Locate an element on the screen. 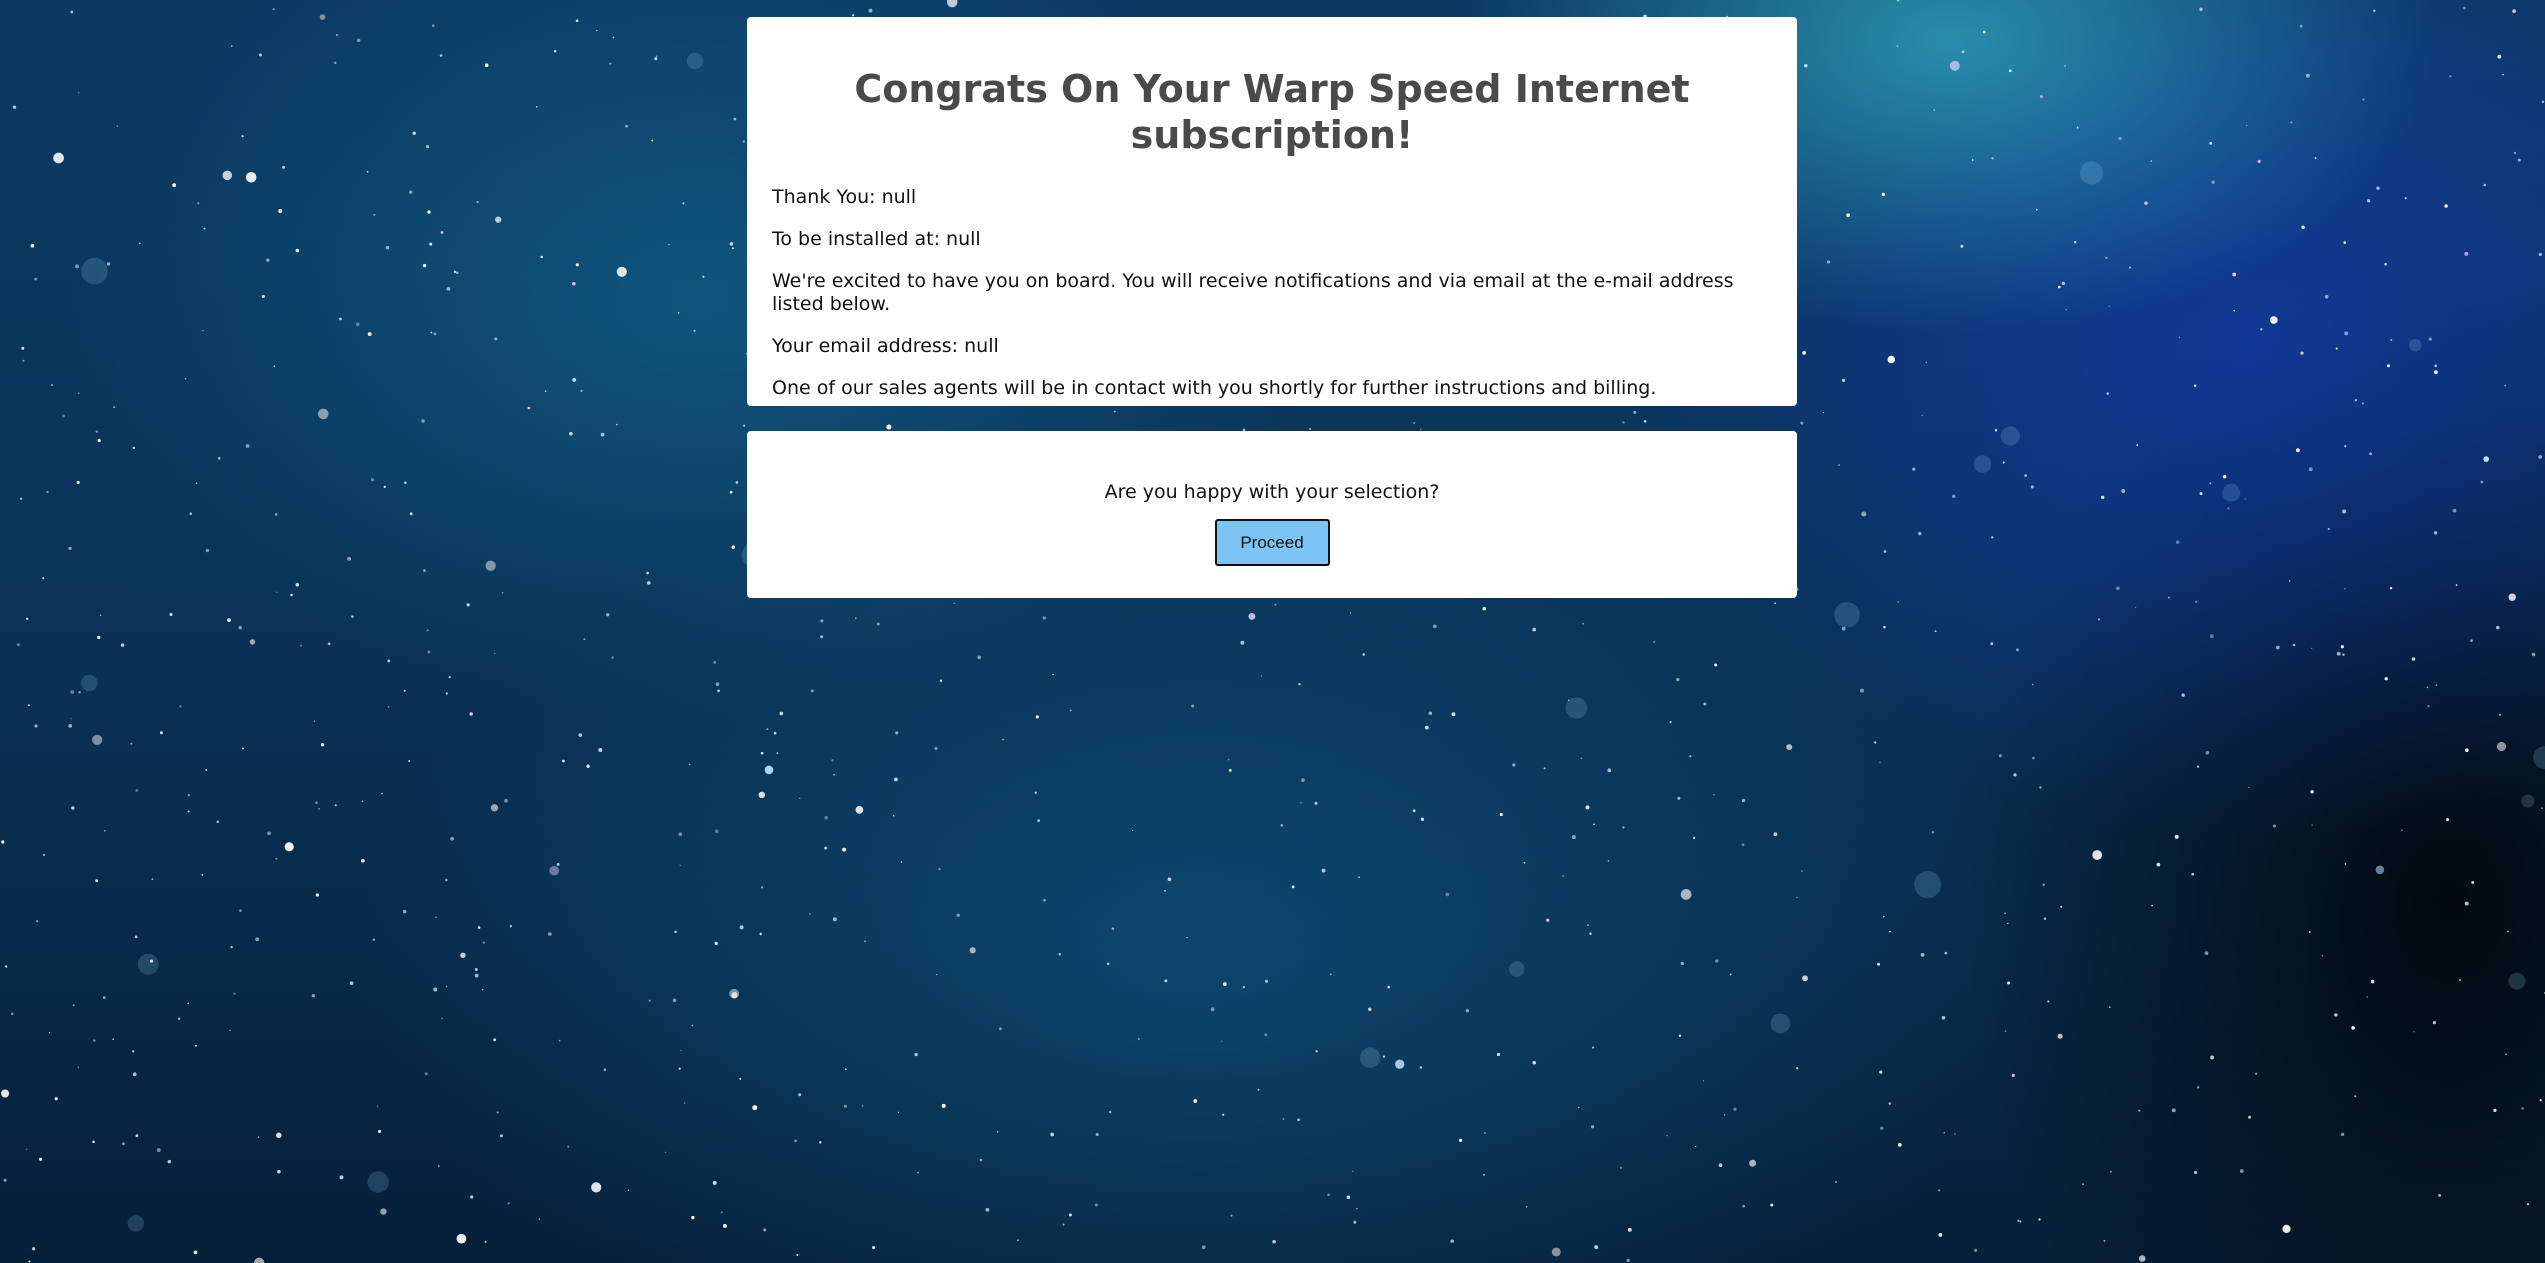  proceed-button: Proceed is located at coordinates (1272, 542).